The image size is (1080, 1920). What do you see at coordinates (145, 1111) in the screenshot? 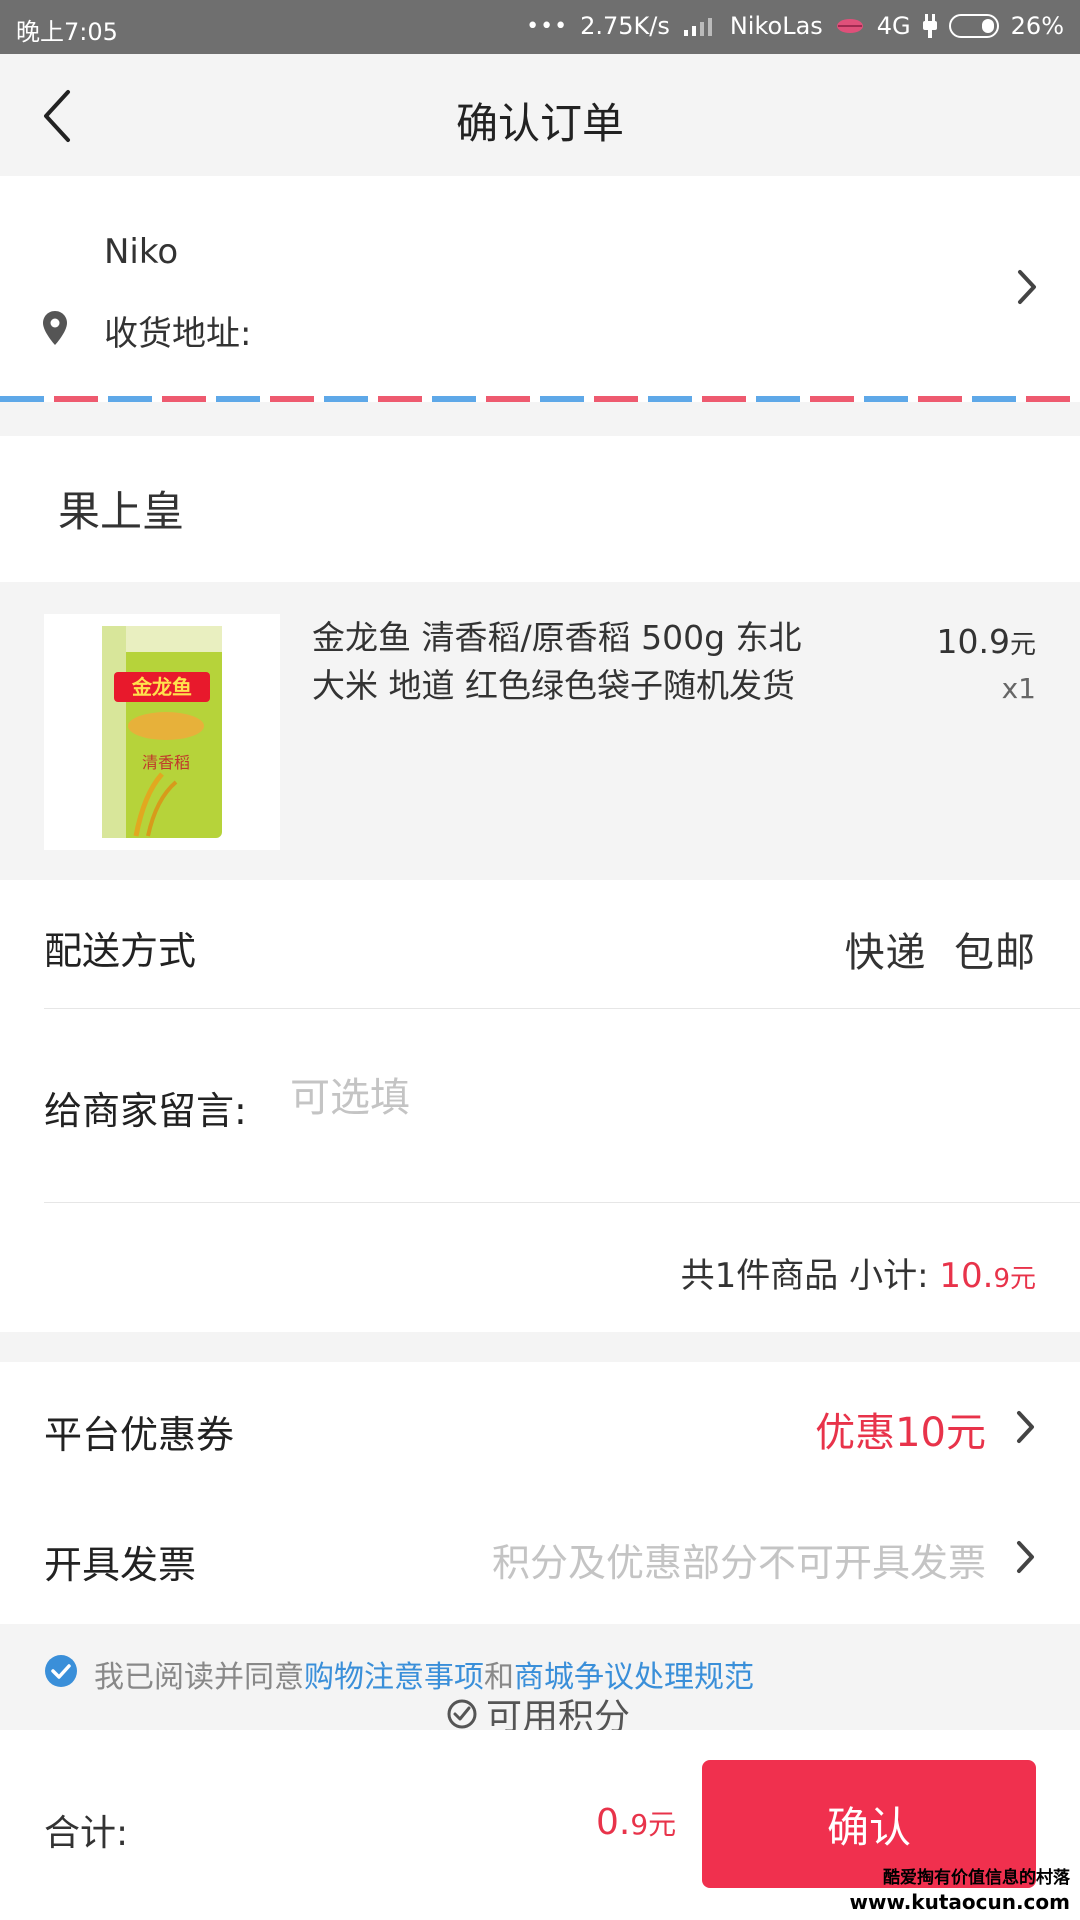
I see `message-label: 给商家留言:` at bounding box center [145, 1111].